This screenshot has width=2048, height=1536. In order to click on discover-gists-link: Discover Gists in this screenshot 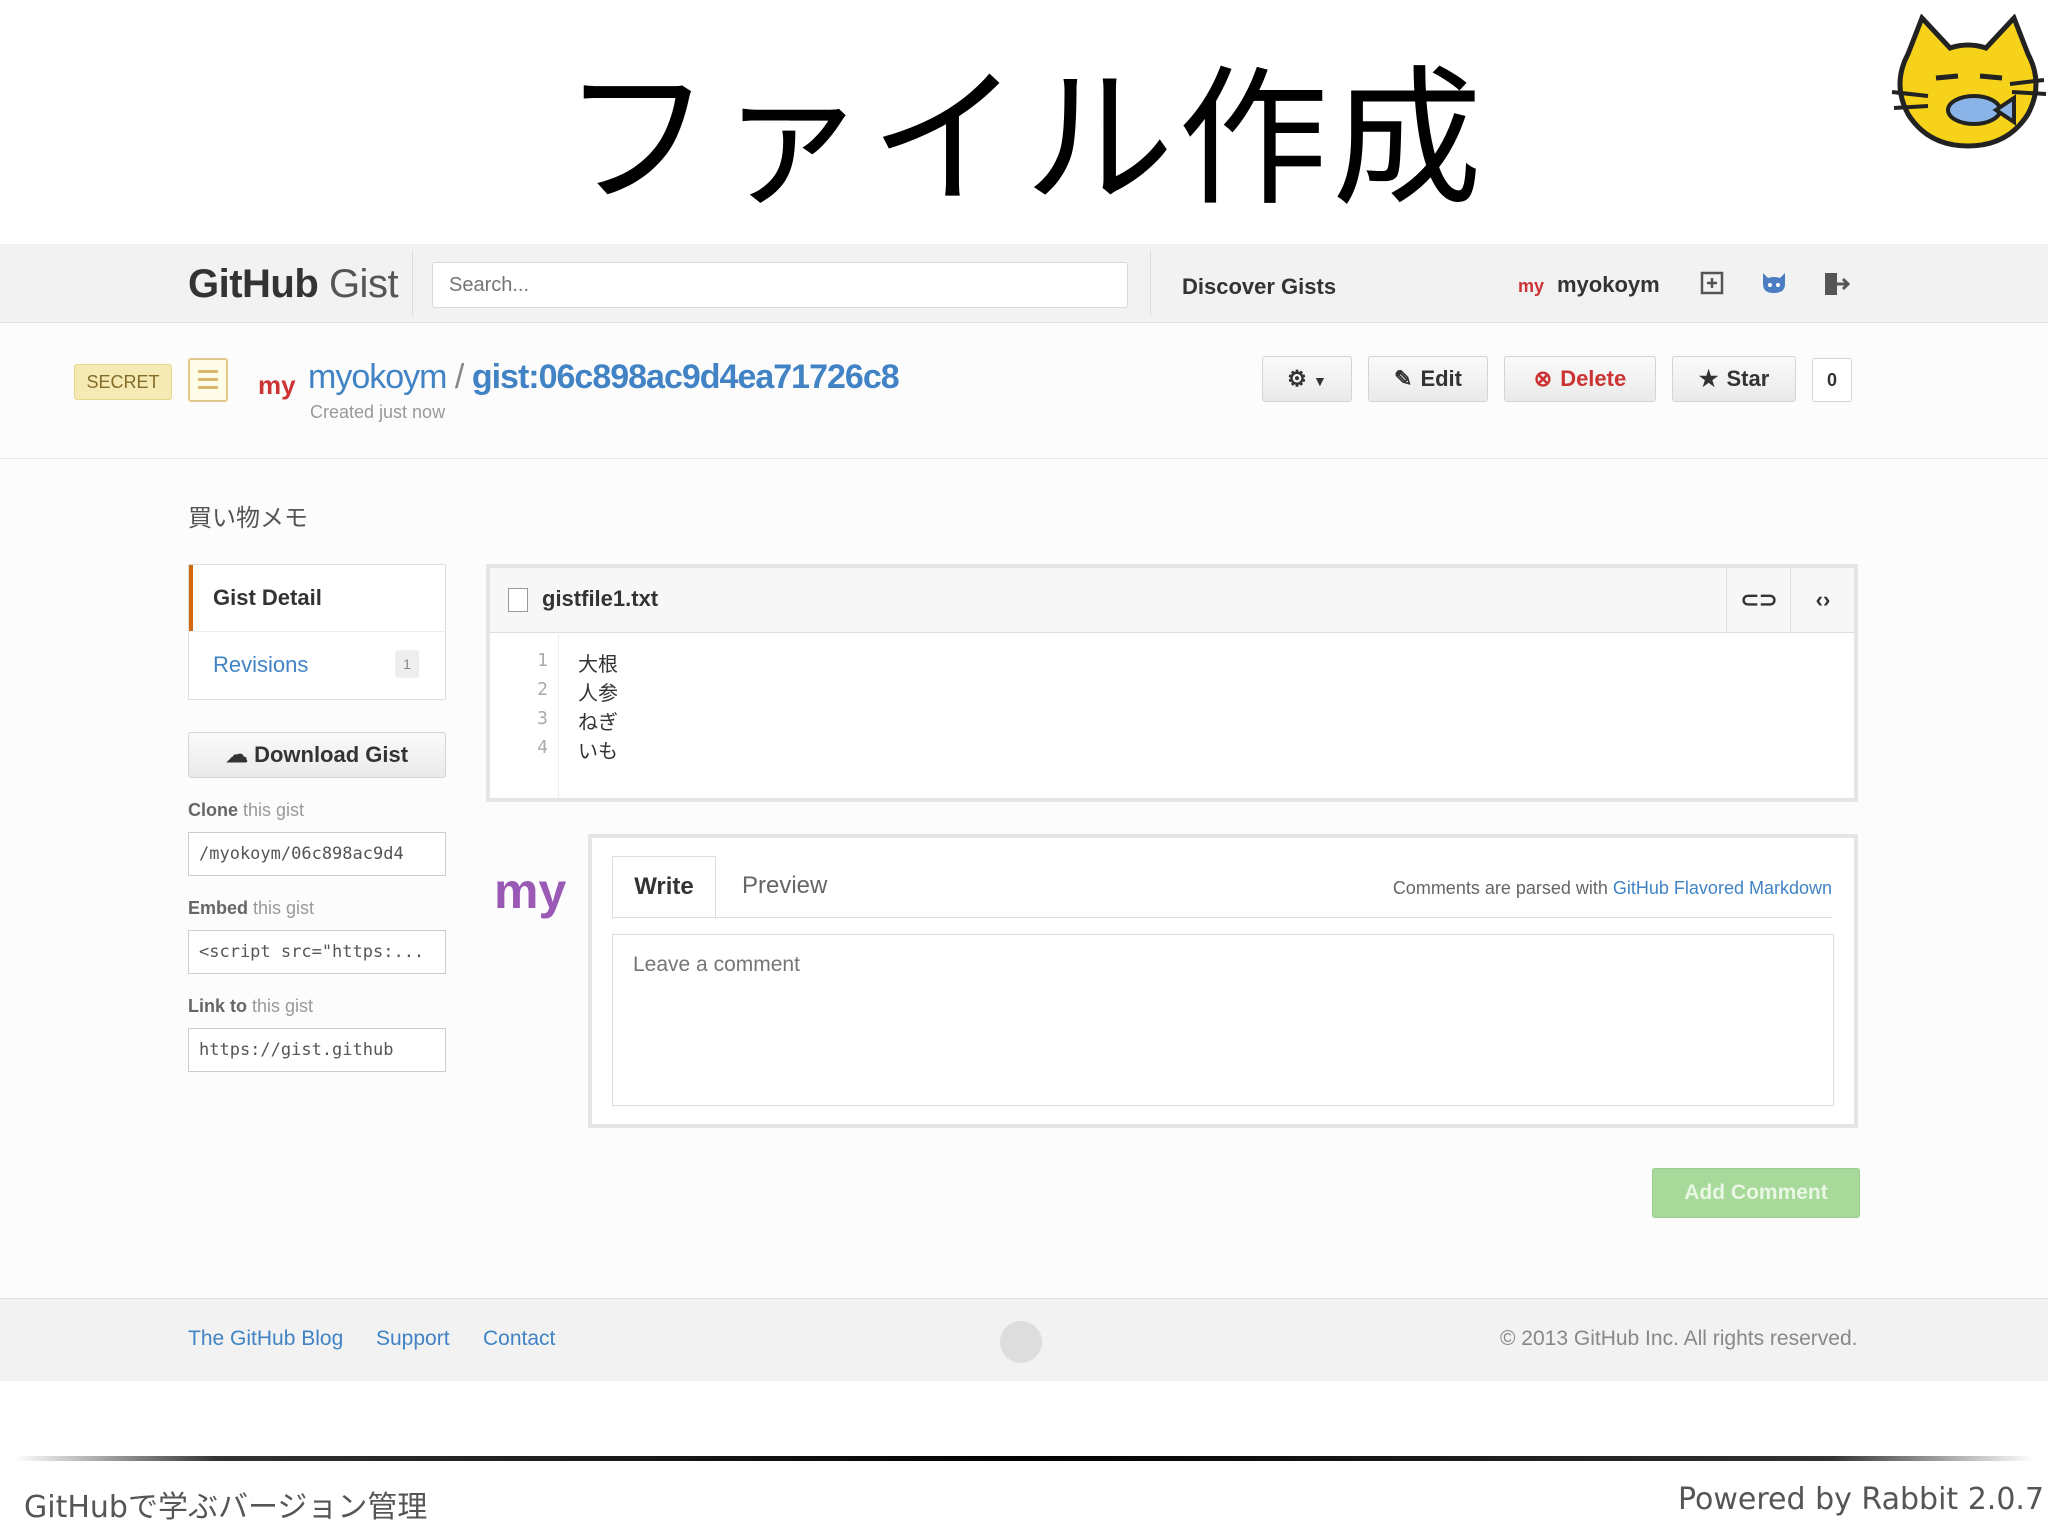, I will do `click(1259, 287)`.